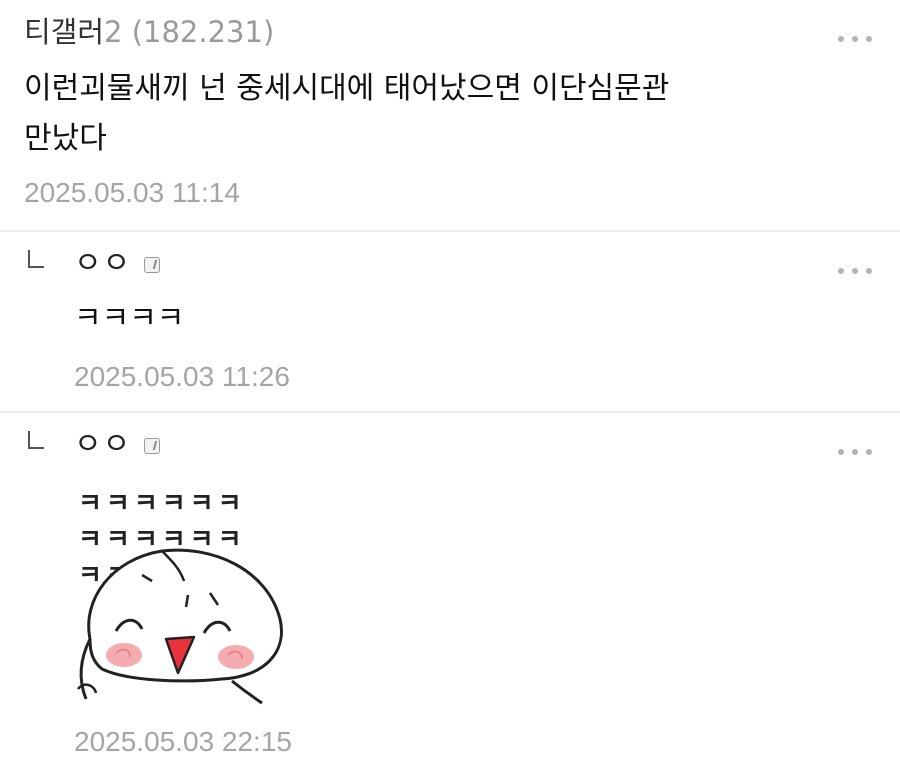 The height and width of the screenshot is (764, 900). Describe the element at coordinates (64, 32) in the screenshot. I see `author-name: 티갤러` at that location.